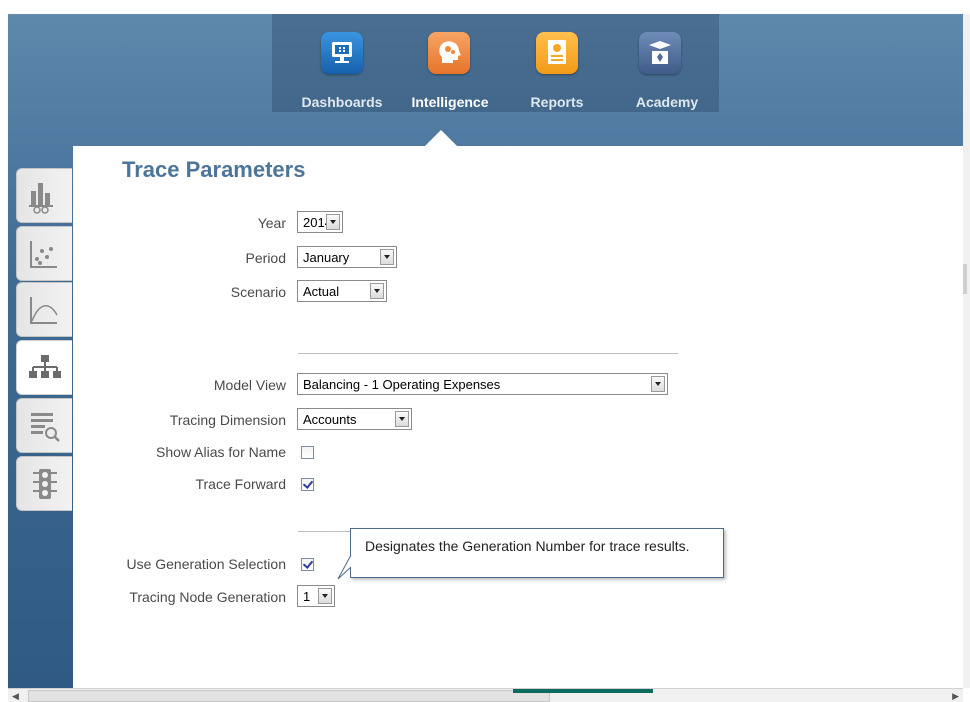  What do you see at coordinates (326, 257) in the screenshot?
I see `period-value: January` at bounding box center [326, 257].